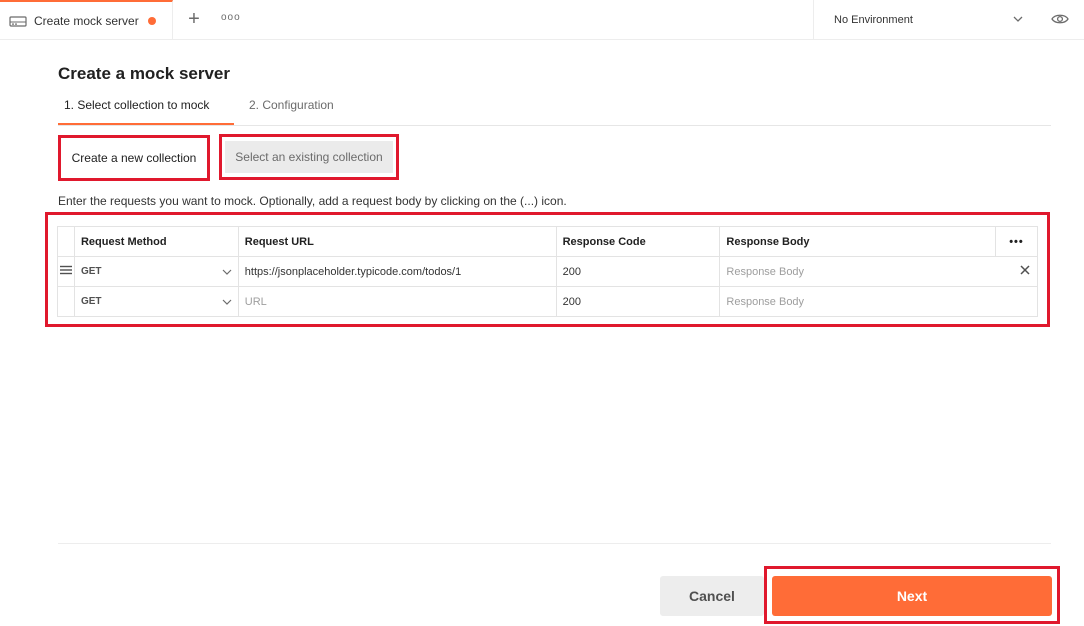 The image size is (1084, 626). Describe the element at coordinates (156, 241) in the screenshot. I see `column-header-method: Request Method` at that location.